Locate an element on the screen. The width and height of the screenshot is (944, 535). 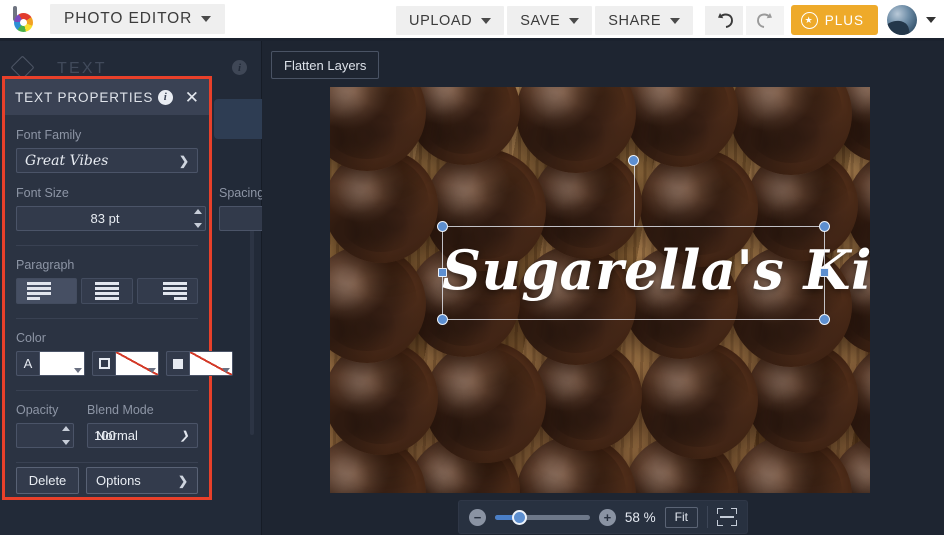
paragraph-alignment-group is located at coordinates (107, 291).